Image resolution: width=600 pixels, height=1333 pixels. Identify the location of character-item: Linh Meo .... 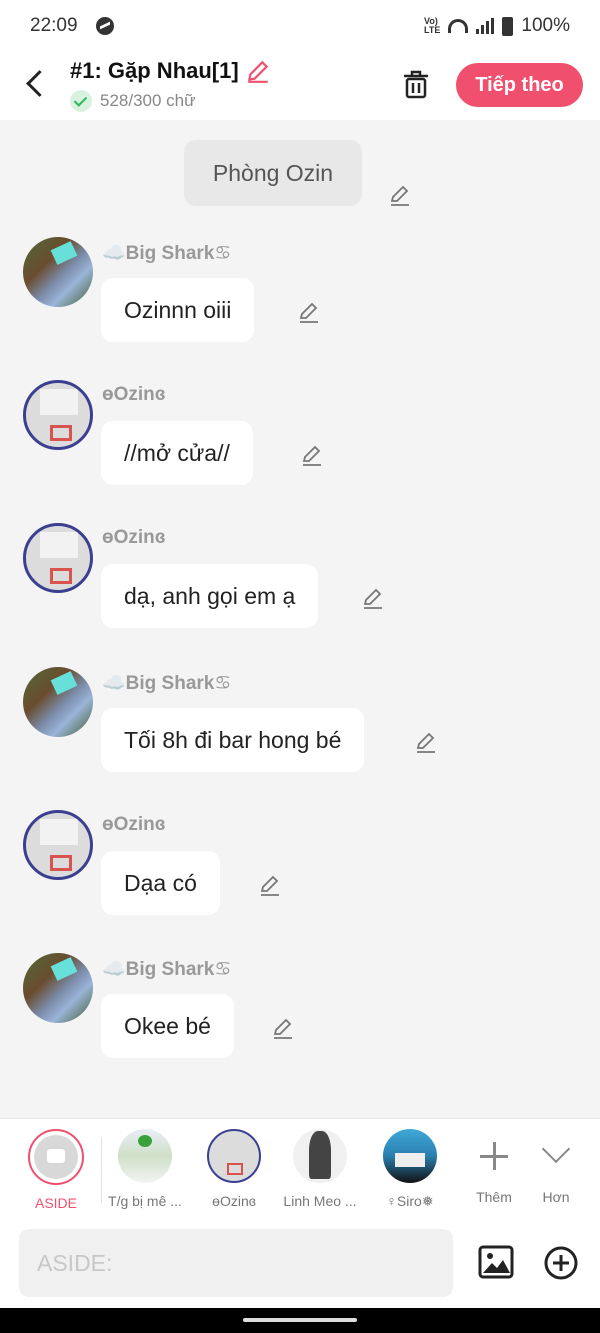
(320, 1169).